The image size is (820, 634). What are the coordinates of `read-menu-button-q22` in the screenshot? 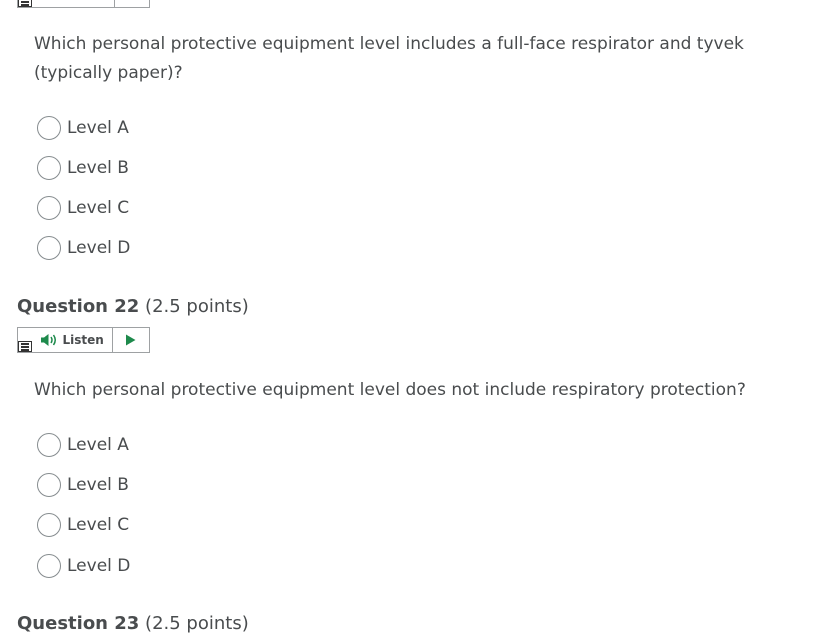 It's located at (29, 340).